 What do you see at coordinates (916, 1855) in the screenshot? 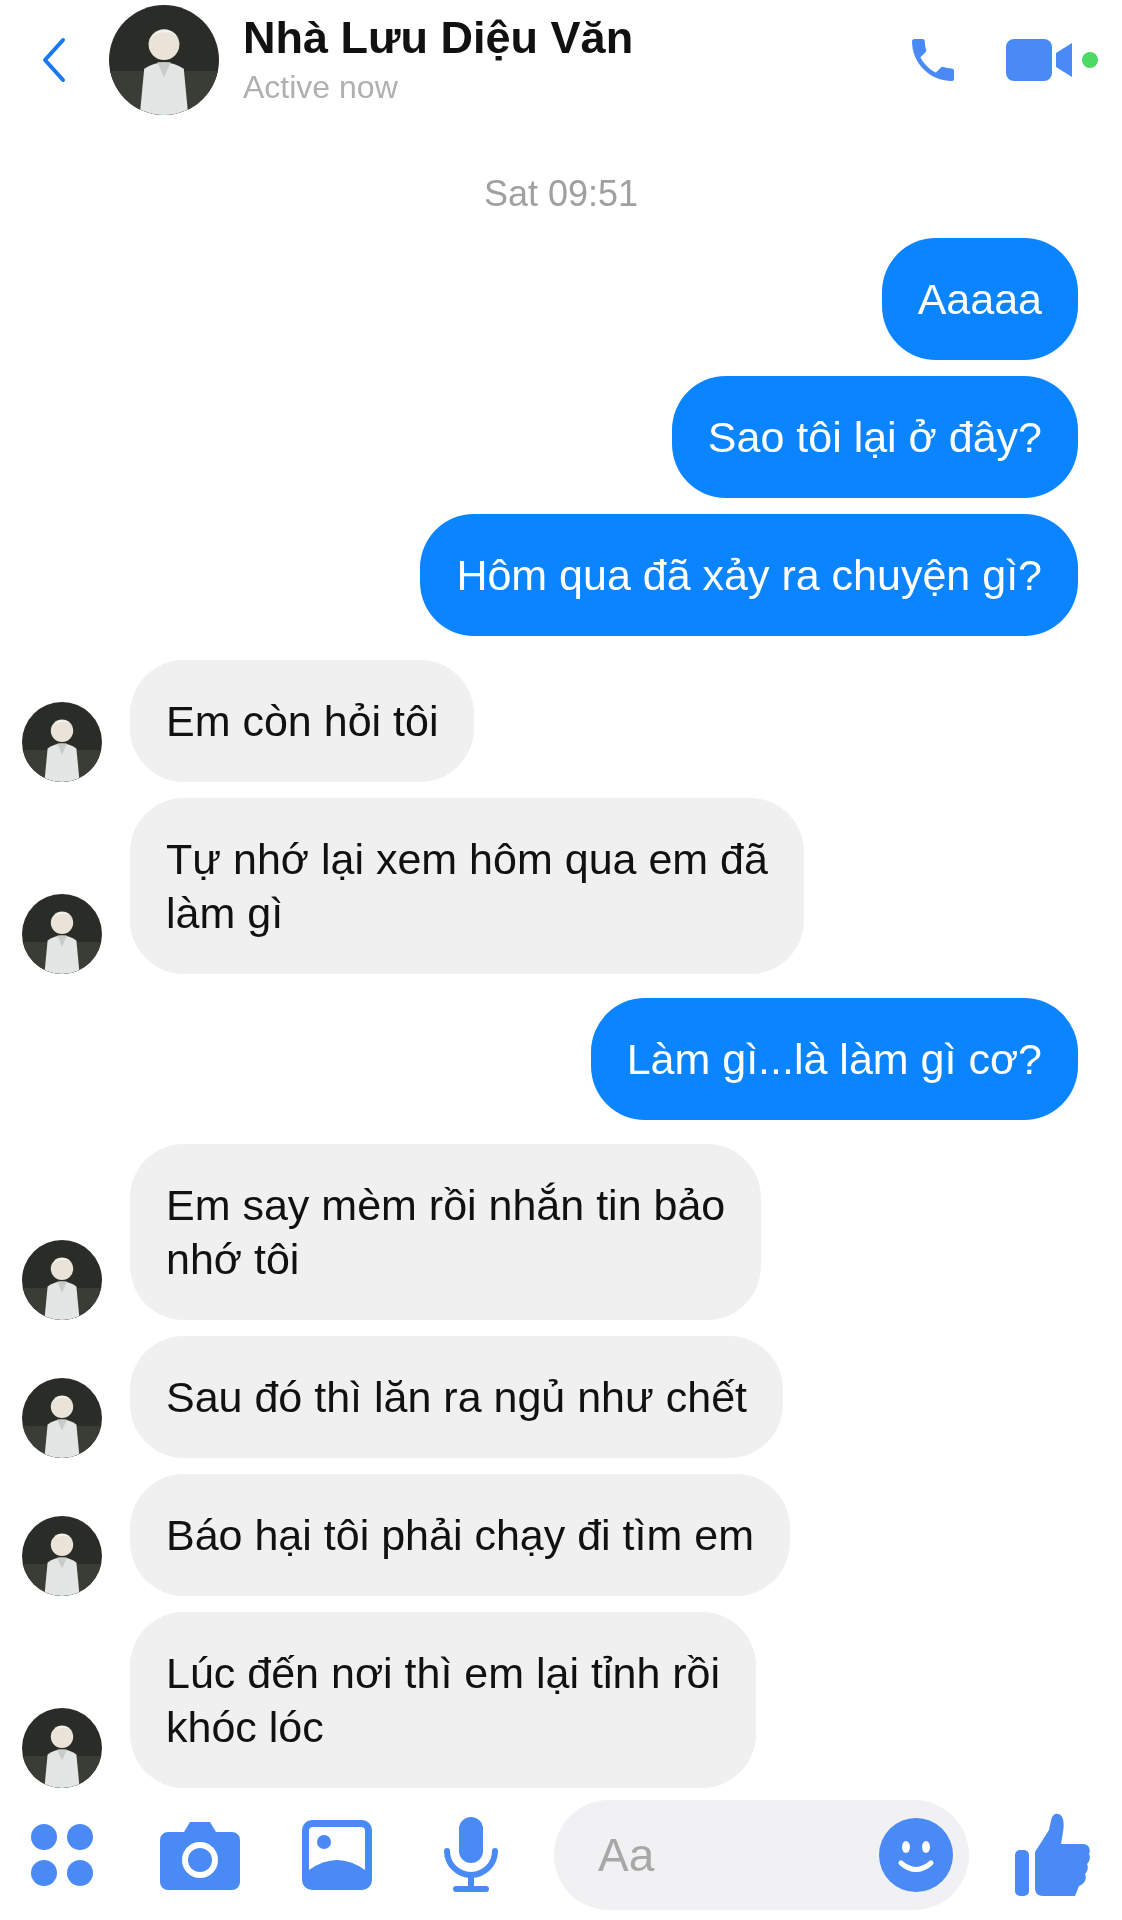
I see `smiley-icon` at bounding box center [916, 1855].